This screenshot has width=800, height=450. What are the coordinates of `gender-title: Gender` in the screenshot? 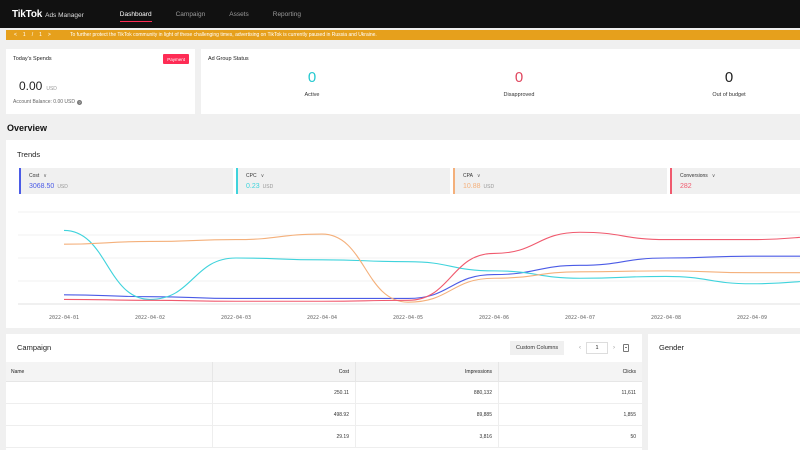 It's located at (672, 347).